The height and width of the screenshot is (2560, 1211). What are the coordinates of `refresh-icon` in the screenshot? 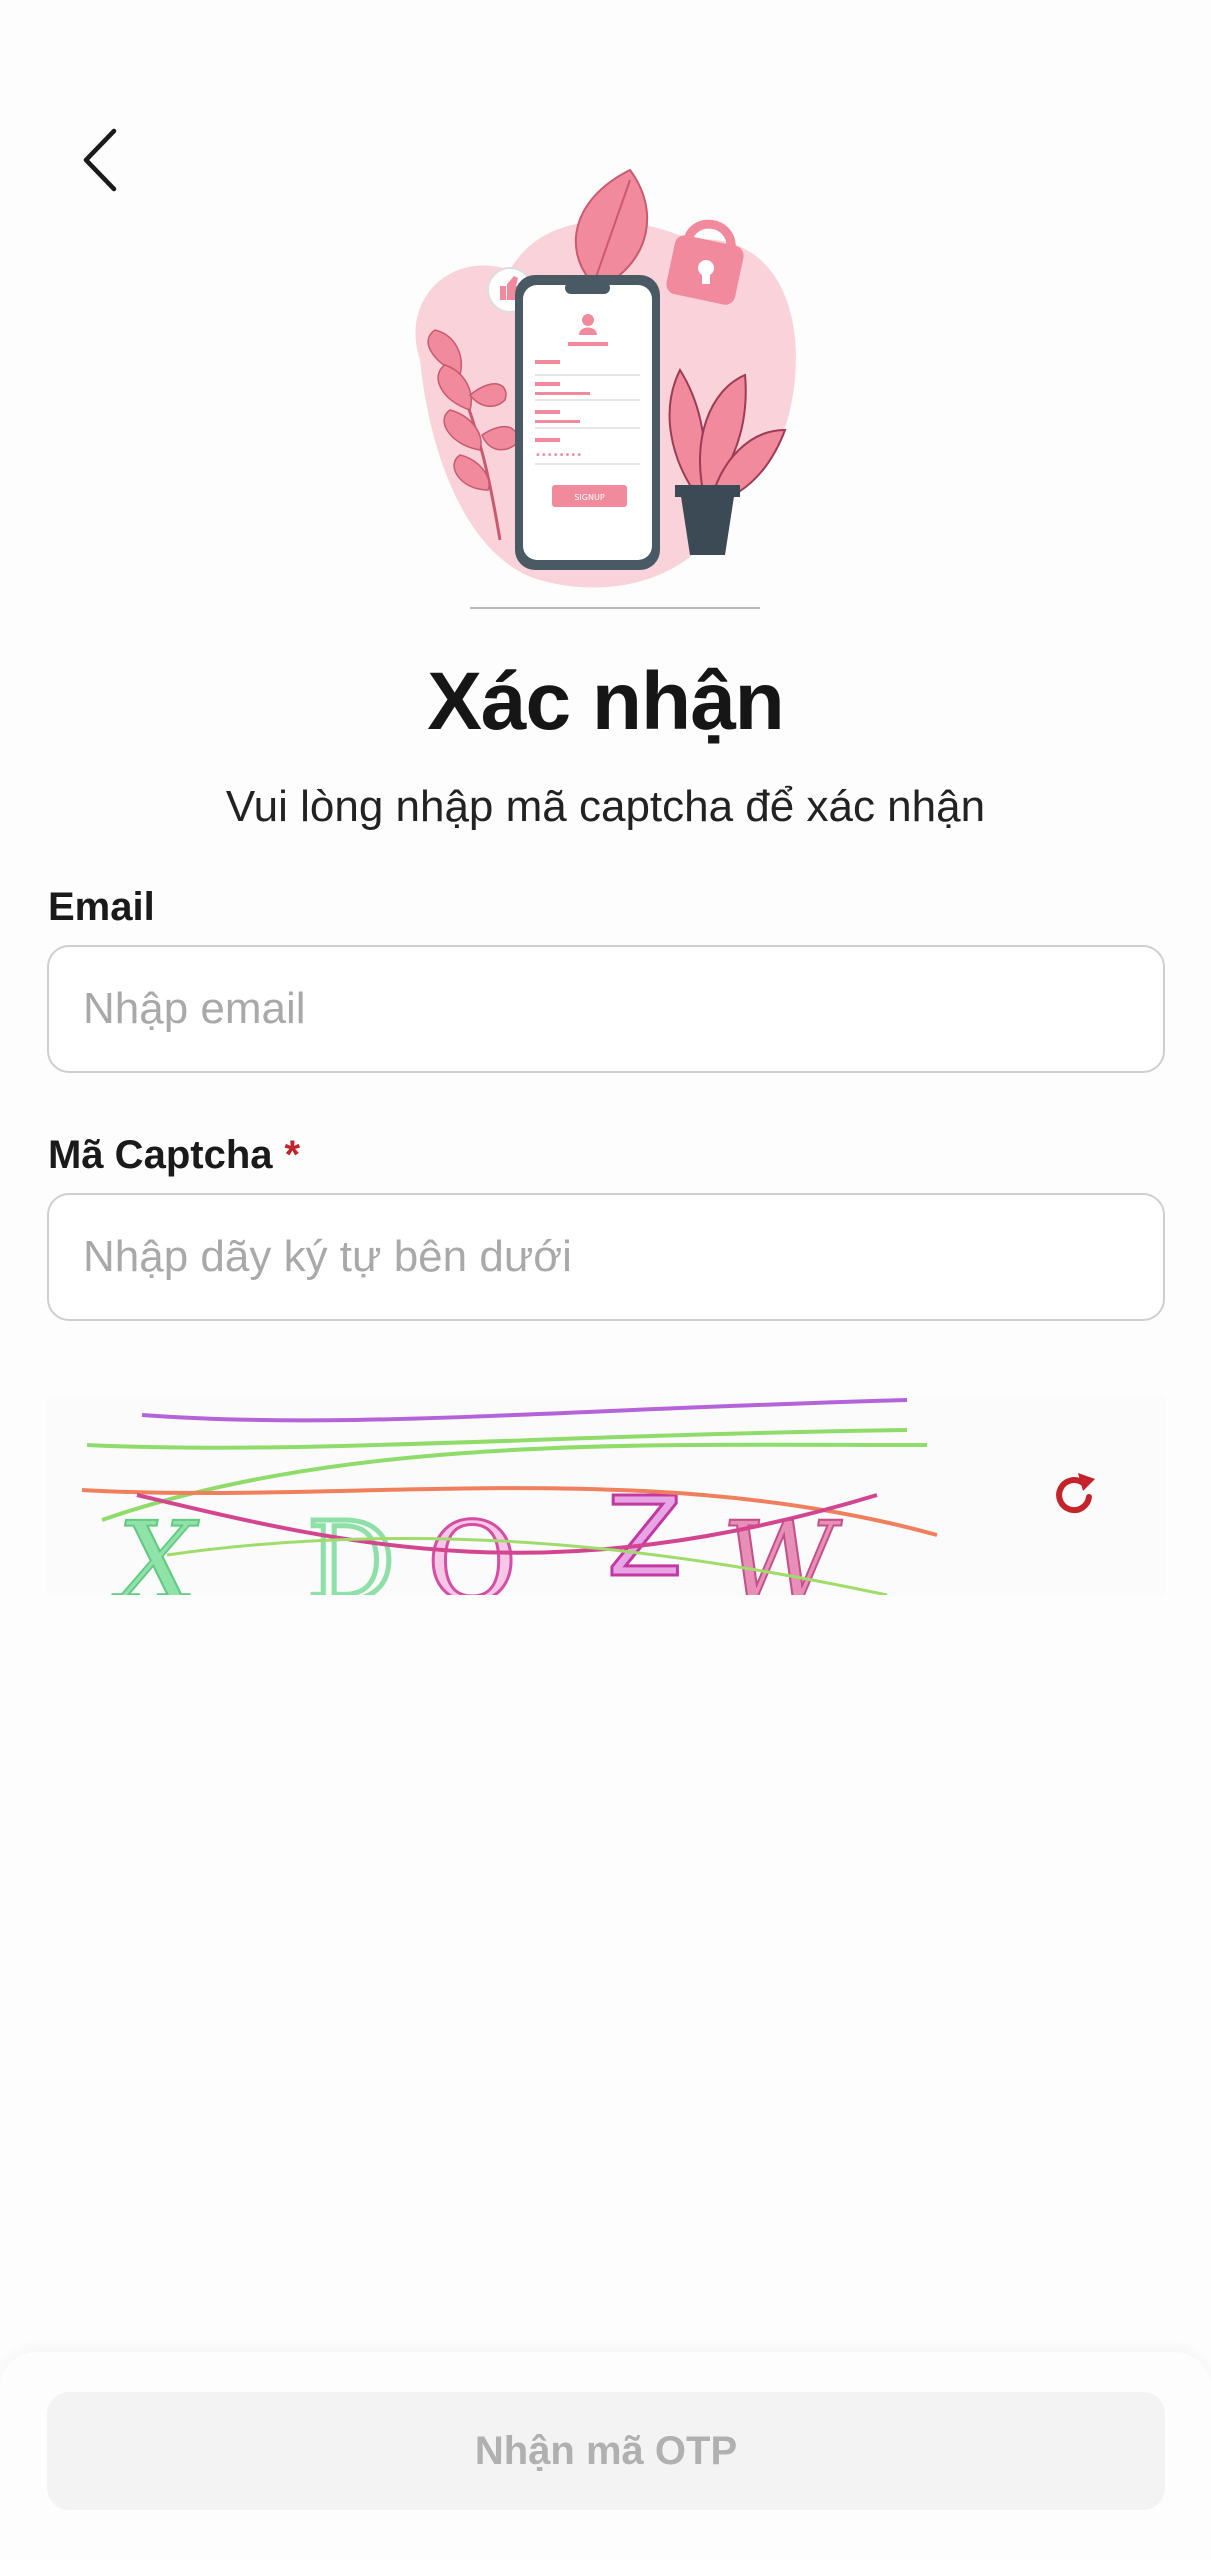 It's located at (1075, 1493).